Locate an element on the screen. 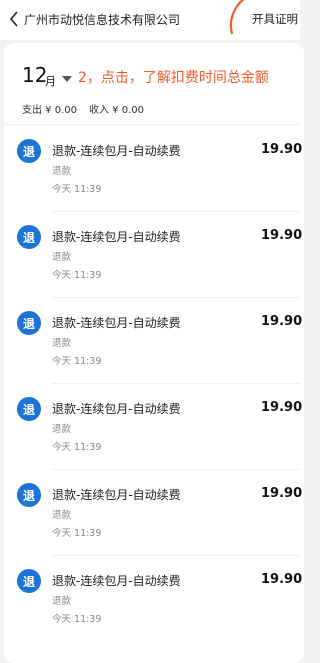 This screenshot has height=663, width=320. month-selector: 12 is located at coordinates (34, 75).